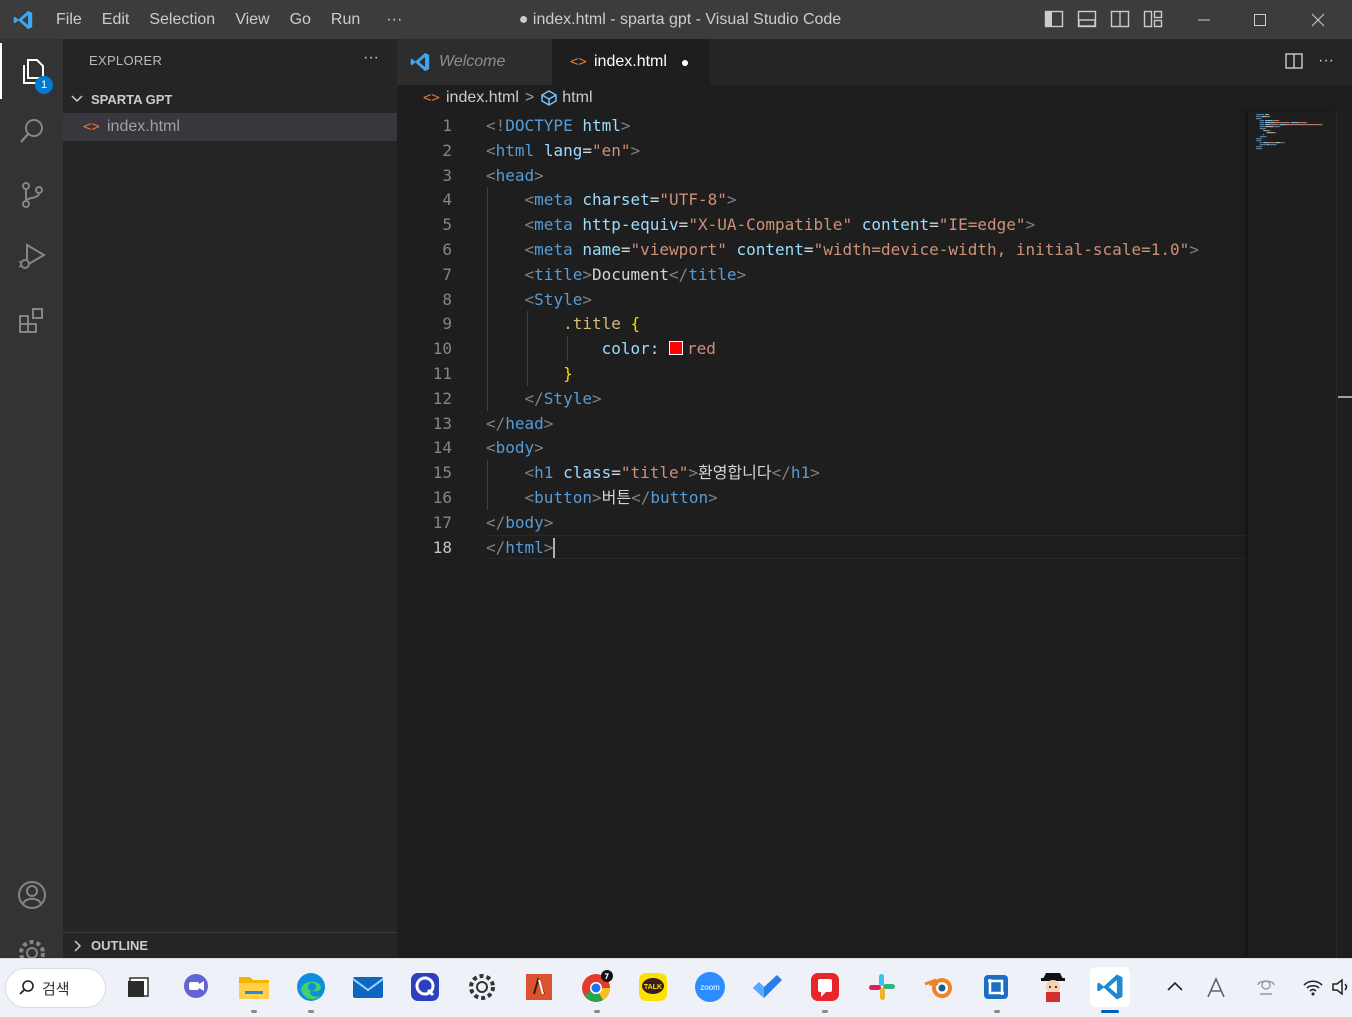 Image resolution: width=1352 pixels, height=1017 pixels. What do you see at coordinates (544, 398) in the screenshot?
I see `code-line-text: </Style>` at bounding box center [544, 398].